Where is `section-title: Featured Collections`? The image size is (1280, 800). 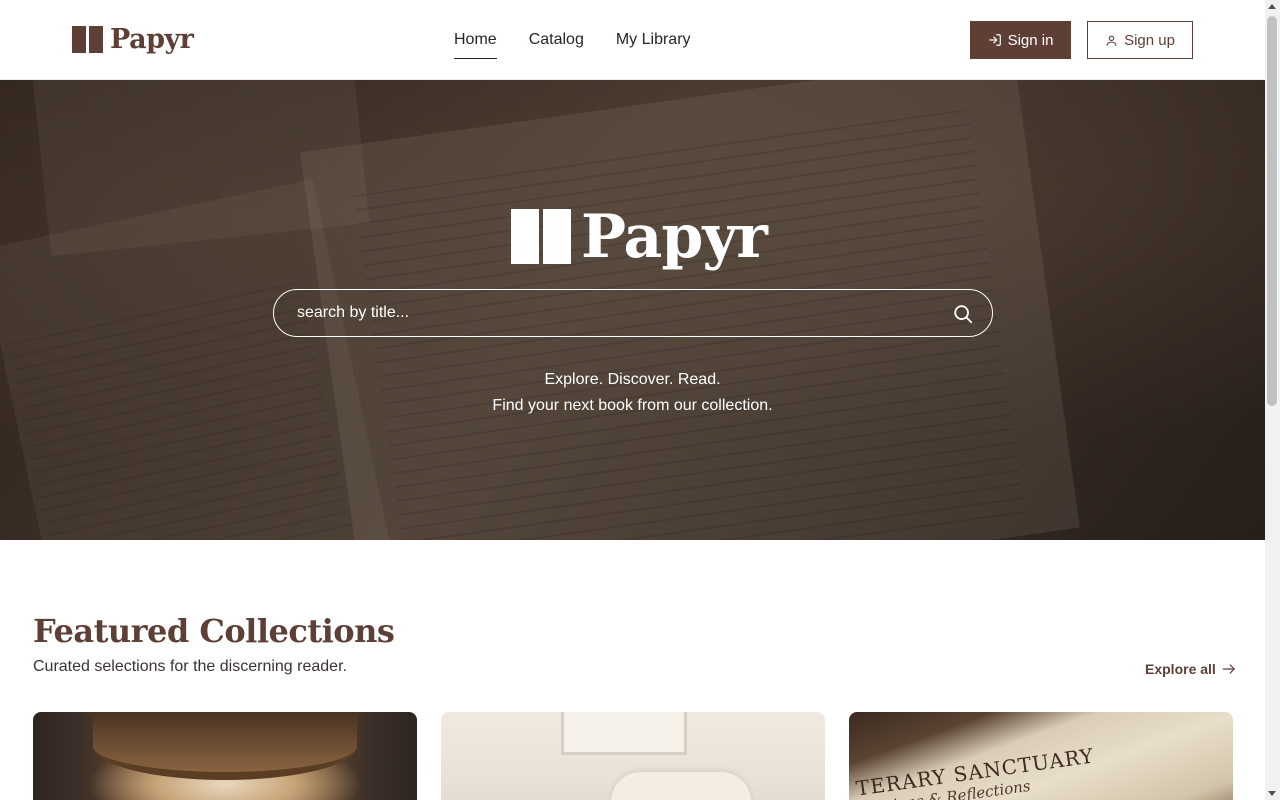 section-title: Featured Collections is located at coordinates (214, 631).